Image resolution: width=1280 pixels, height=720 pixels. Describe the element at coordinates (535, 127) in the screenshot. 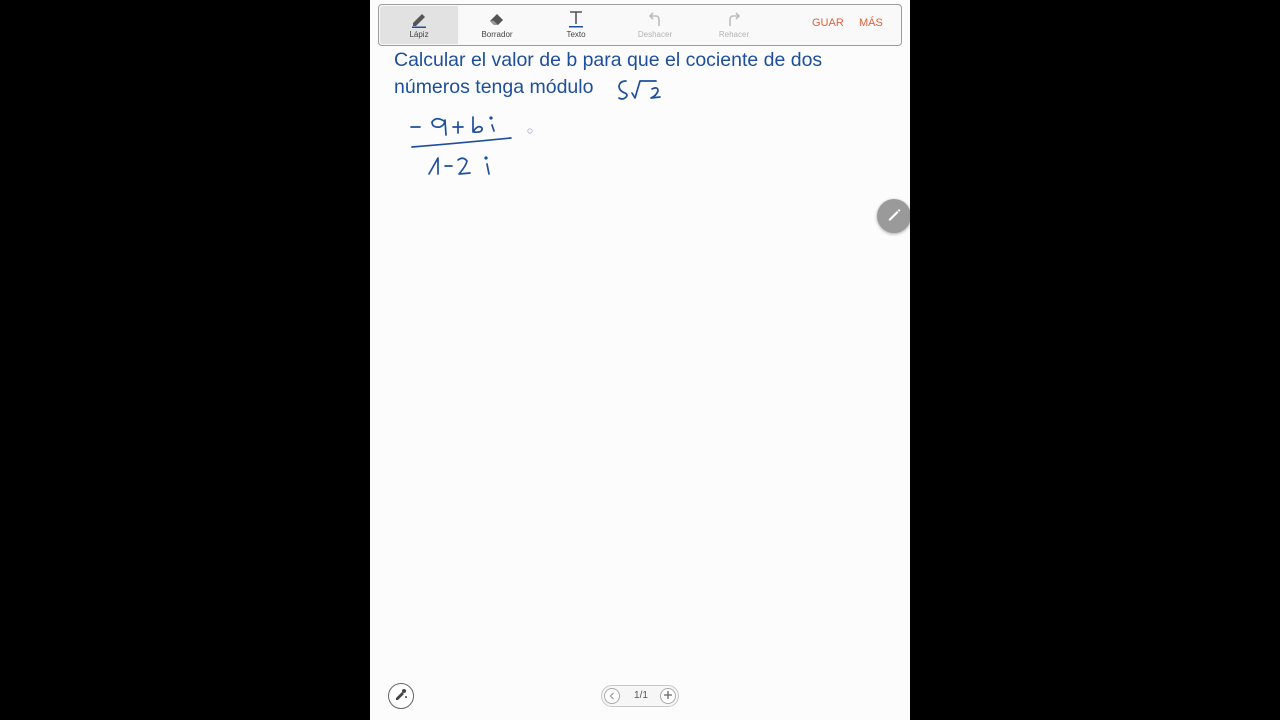

I see `handwriting-canvas` at that location.